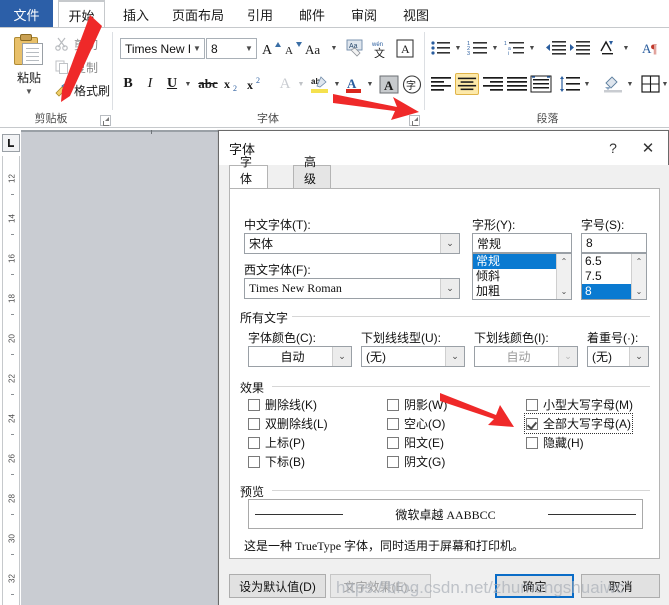  What do you see at coordinates (282, 404) in the screenshot?
I see `effect-strikethrough: 删除线(K)` at bounding box center [282, 404].